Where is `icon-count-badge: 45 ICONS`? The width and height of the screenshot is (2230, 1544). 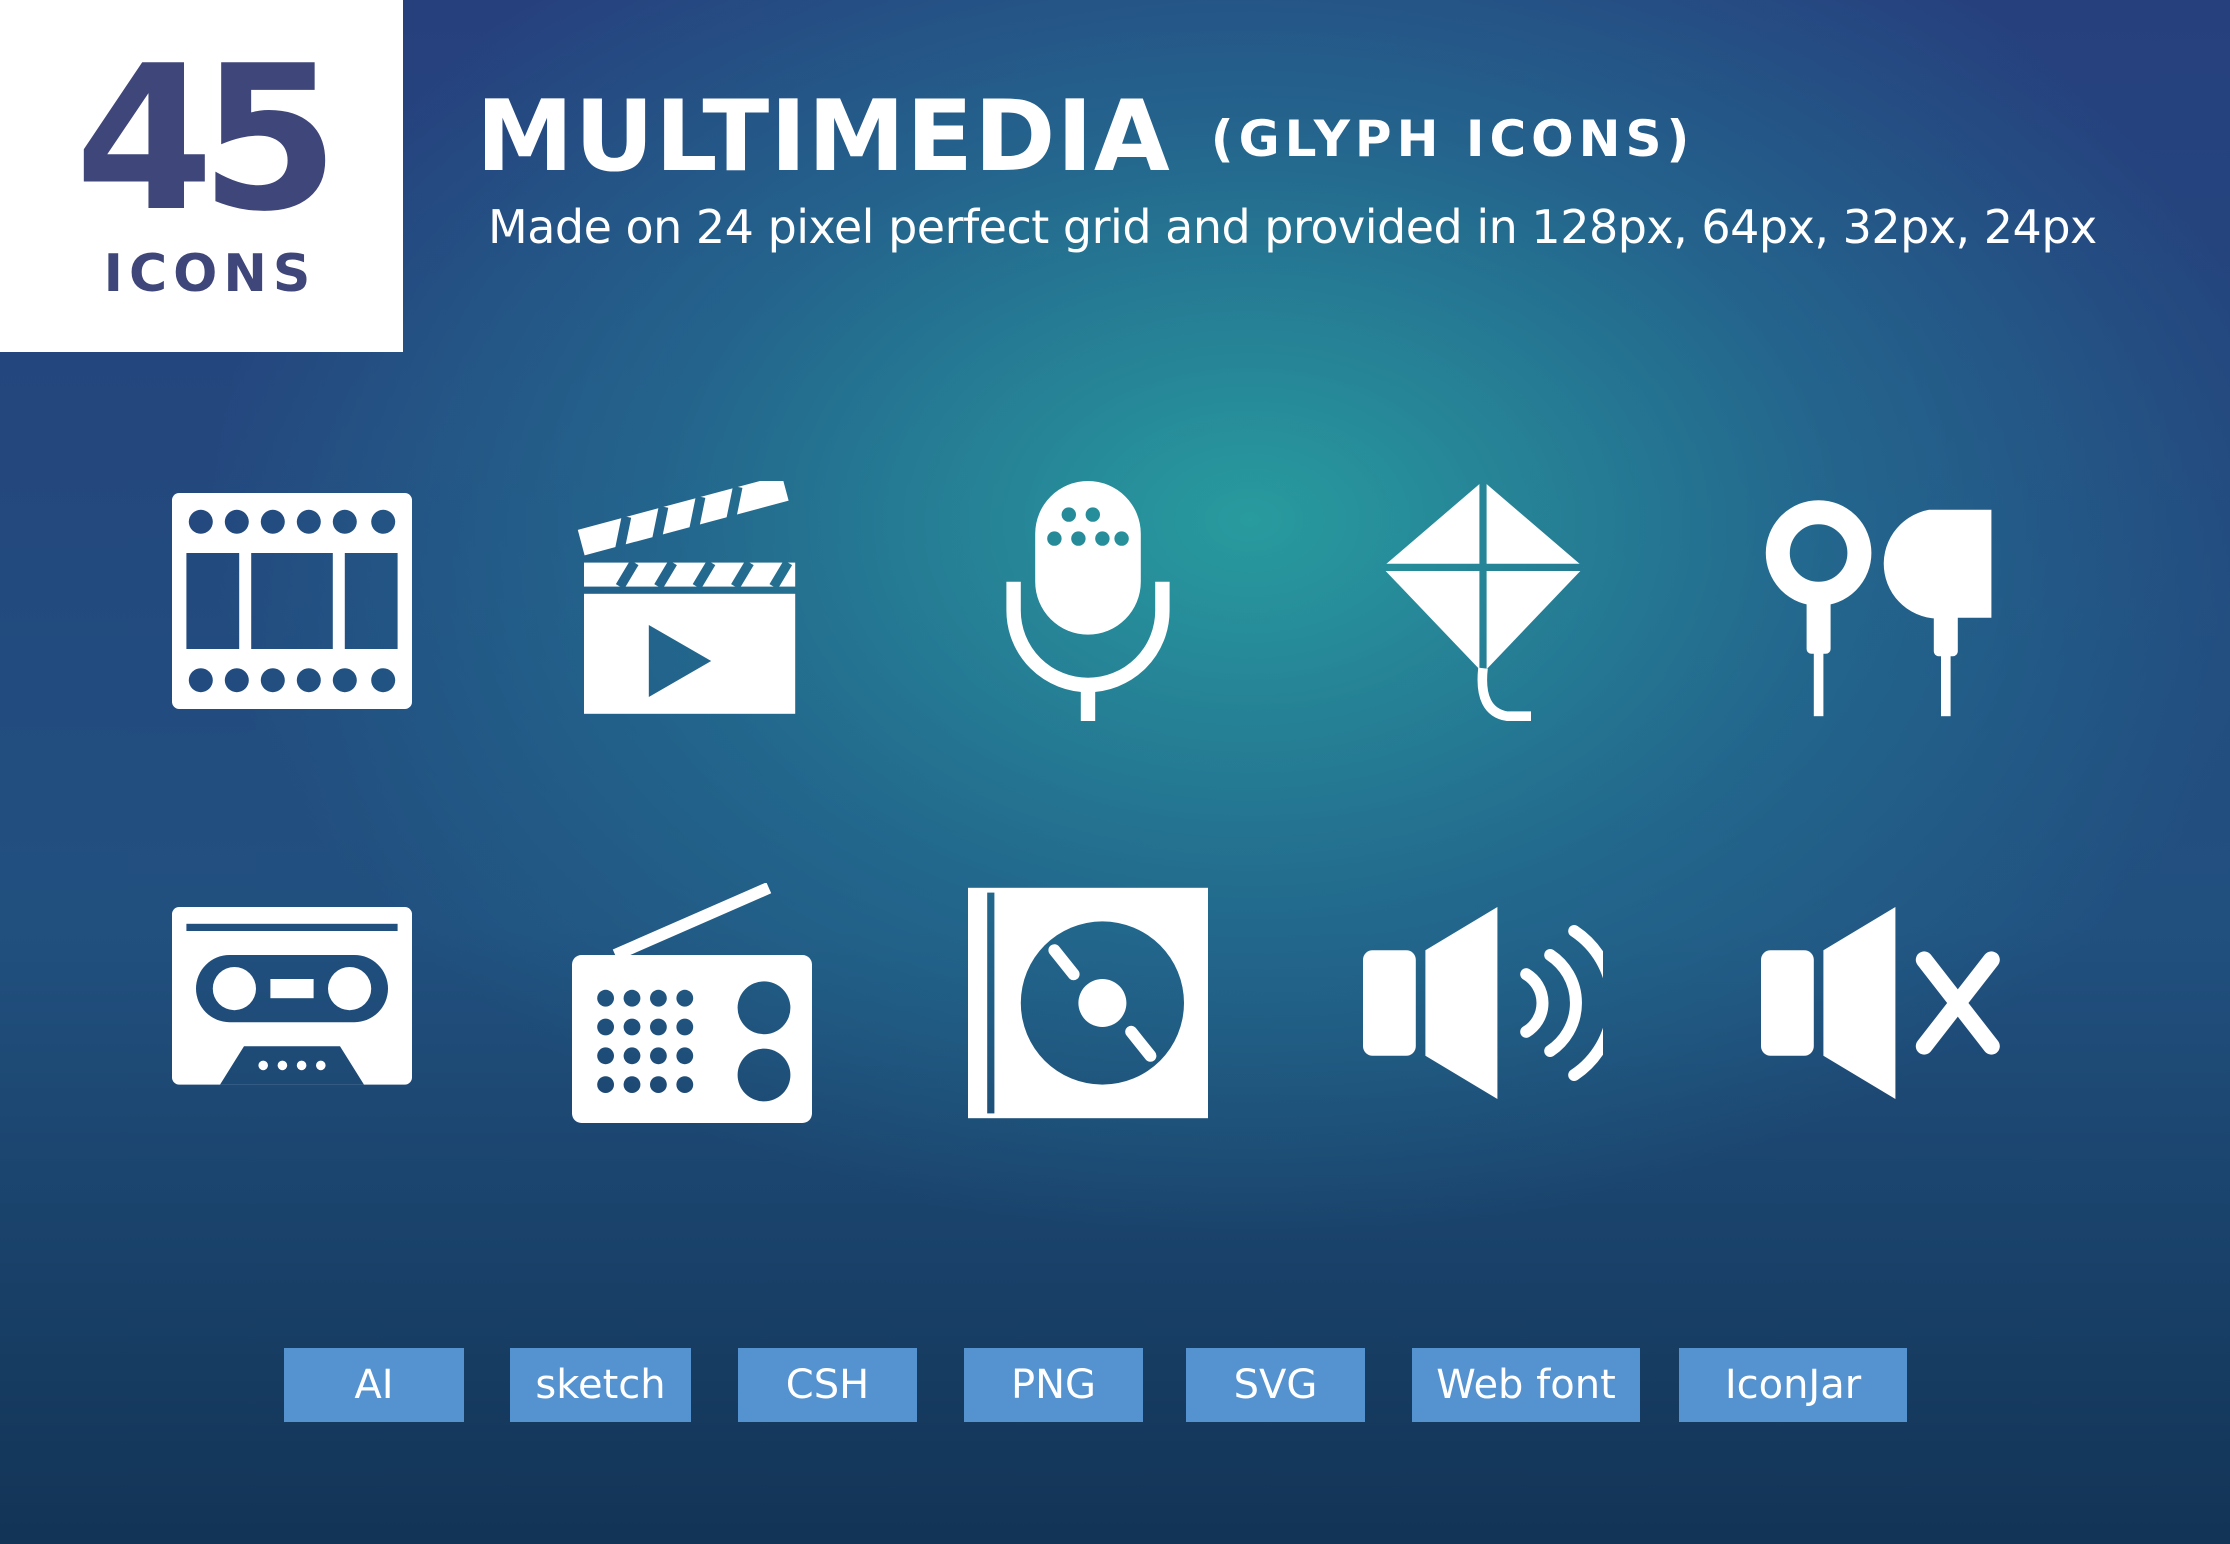 icon-count-badge: 45 ICONS is located at coordinates (201, 176).